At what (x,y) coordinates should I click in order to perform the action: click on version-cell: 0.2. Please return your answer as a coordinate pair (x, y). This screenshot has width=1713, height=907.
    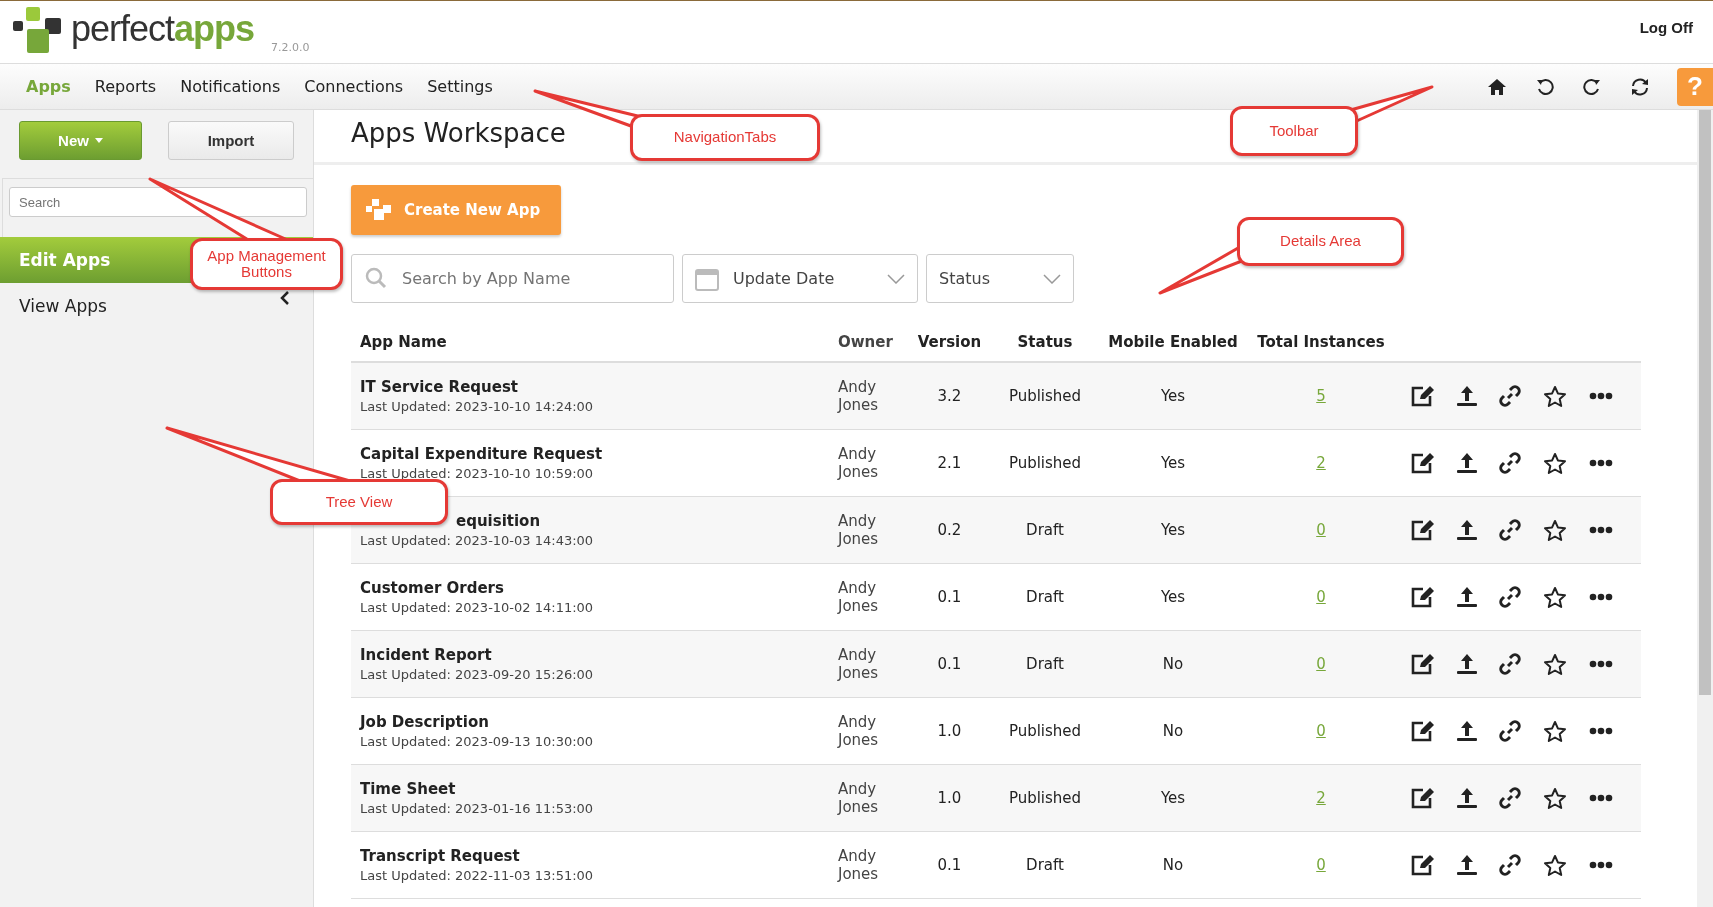
    Looking at the image, I should click on (949, 530).